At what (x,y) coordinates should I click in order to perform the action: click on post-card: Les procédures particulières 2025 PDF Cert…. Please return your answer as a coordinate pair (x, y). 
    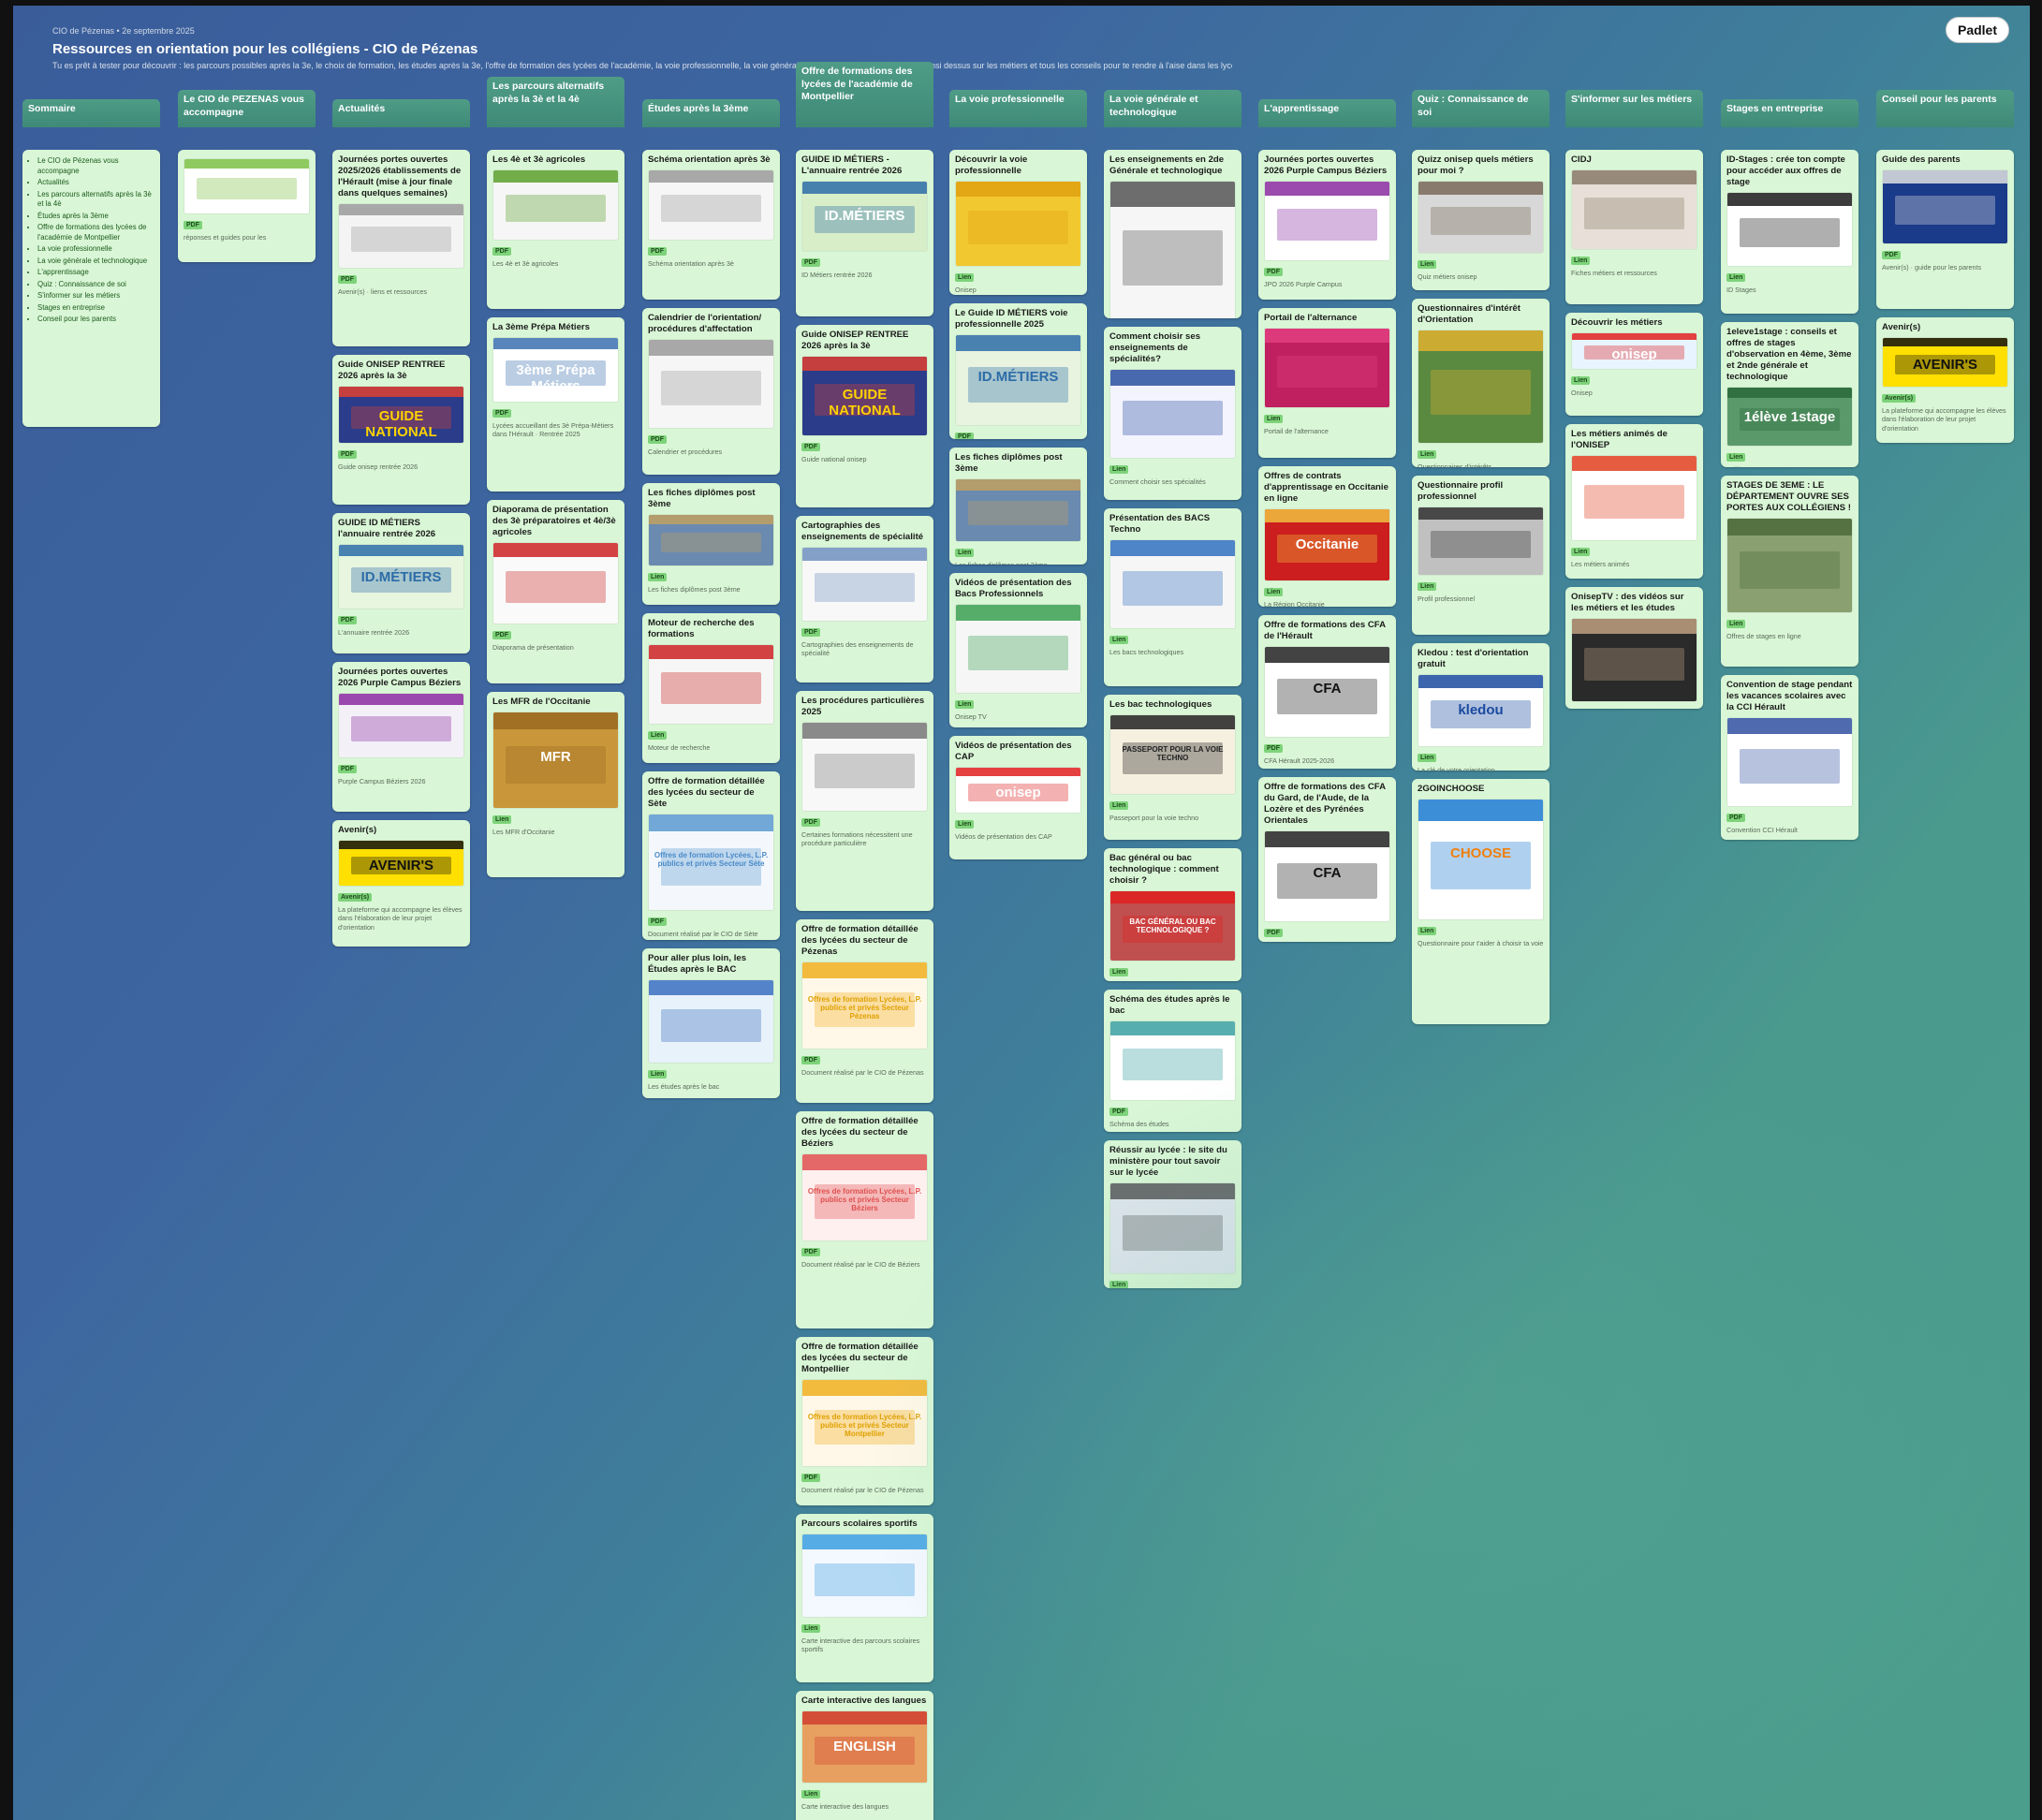
    Looking at the image, I should click on (865, 801).